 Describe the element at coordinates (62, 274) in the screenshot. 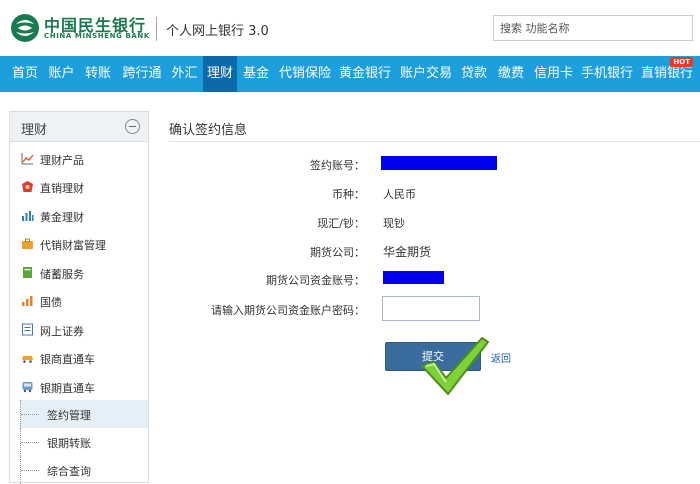

I see `sidebar-item-label: 储蓄服务` at that location.